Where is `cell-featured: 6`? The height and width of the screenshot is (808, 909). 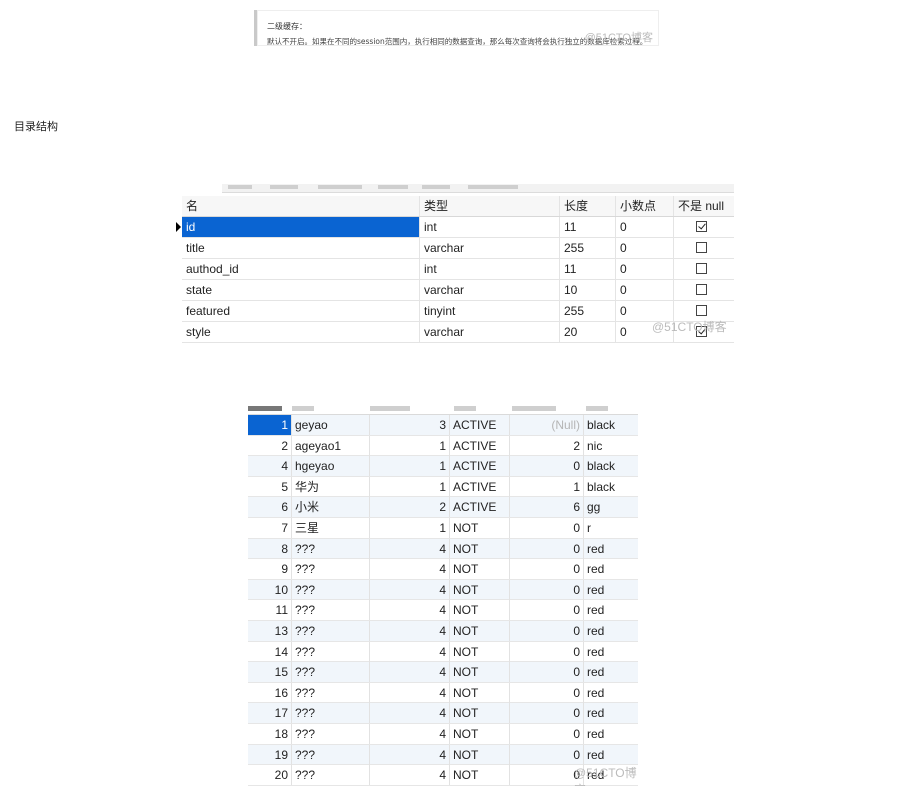
cell-featured: 6 is located at coordinates (547, 507).